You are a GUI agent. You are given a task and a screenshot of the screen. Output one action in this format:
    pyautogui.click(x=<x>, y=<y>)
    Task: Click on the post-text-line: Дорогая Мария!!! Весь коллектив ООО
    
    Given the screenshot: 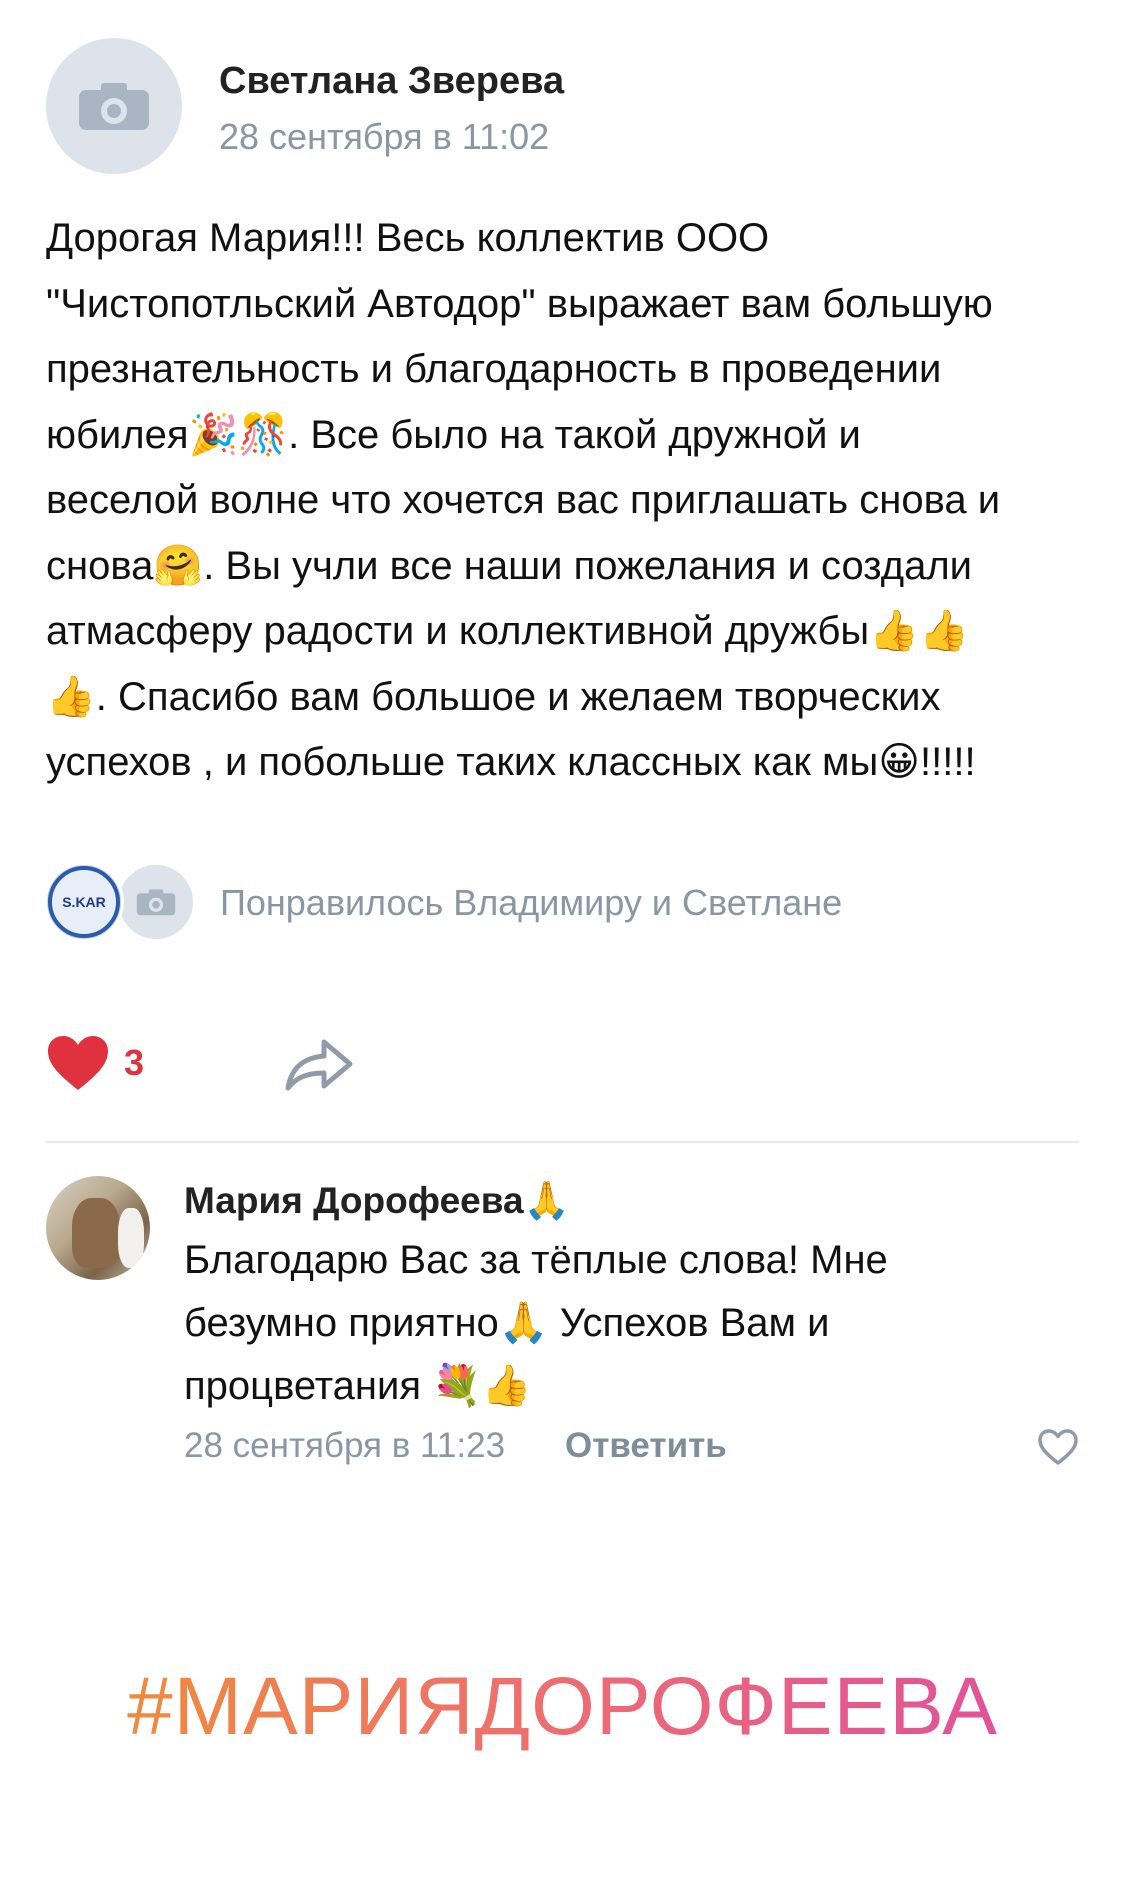 What is the action you would take?
    pyautogui.click(x=408, y=238)
    